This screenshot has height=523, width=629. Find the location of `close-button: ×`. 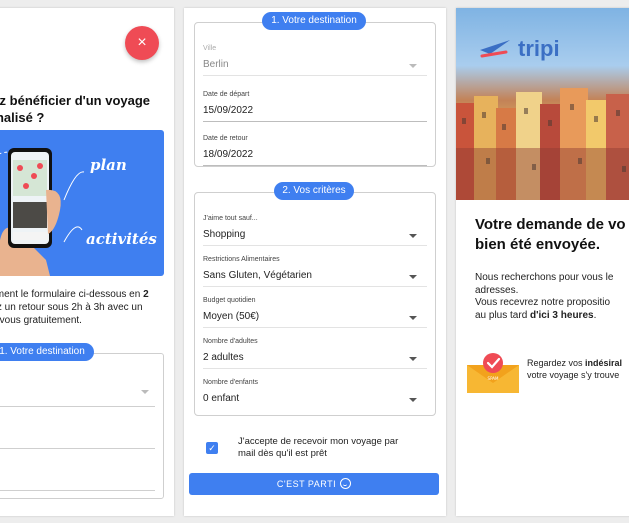

close-button: × is located at coordinates (142, 43).